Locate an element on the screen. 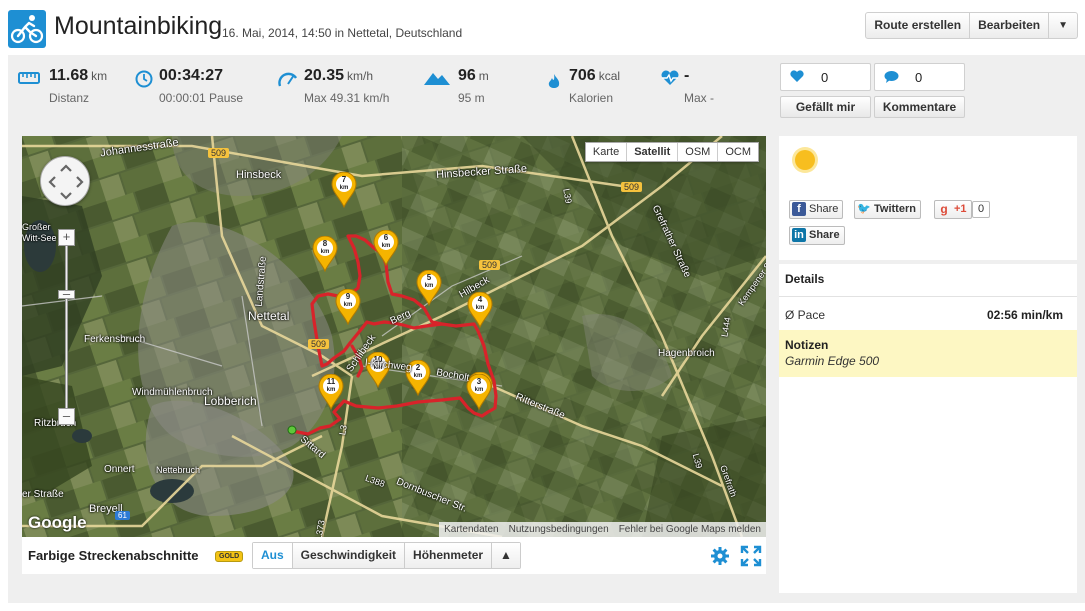  speed-value: 20.35 is located at coordinates (324, 75).